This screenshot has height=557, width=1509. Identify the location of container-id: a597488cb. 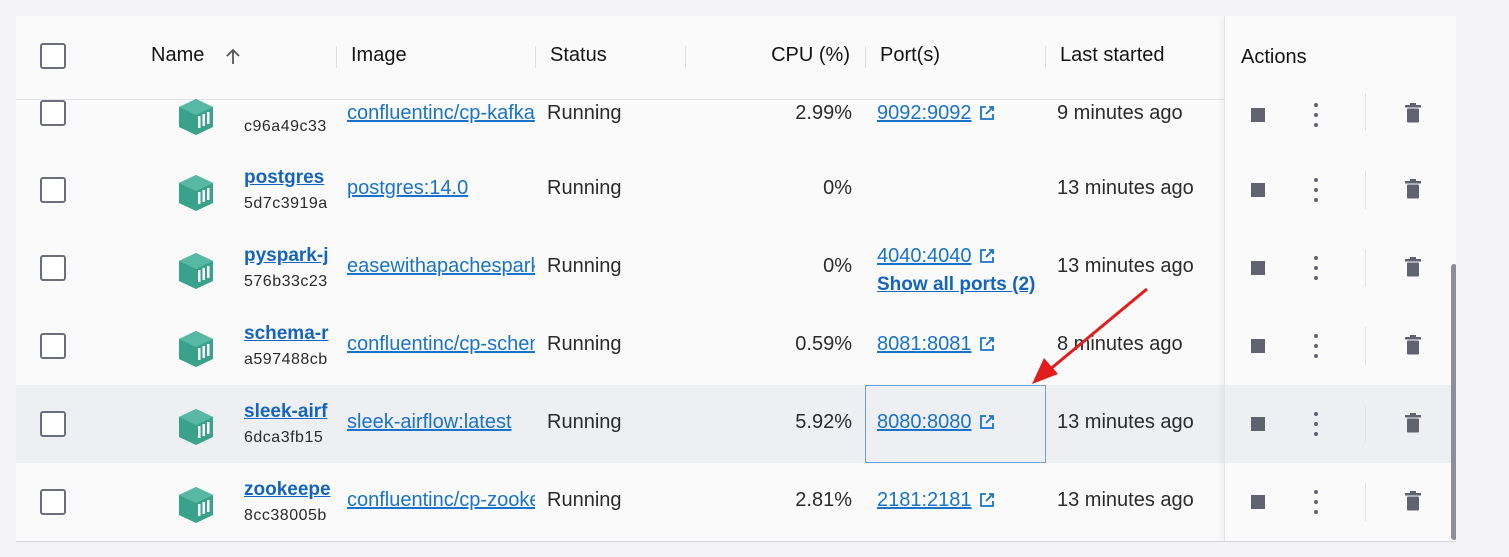
(286, 359).